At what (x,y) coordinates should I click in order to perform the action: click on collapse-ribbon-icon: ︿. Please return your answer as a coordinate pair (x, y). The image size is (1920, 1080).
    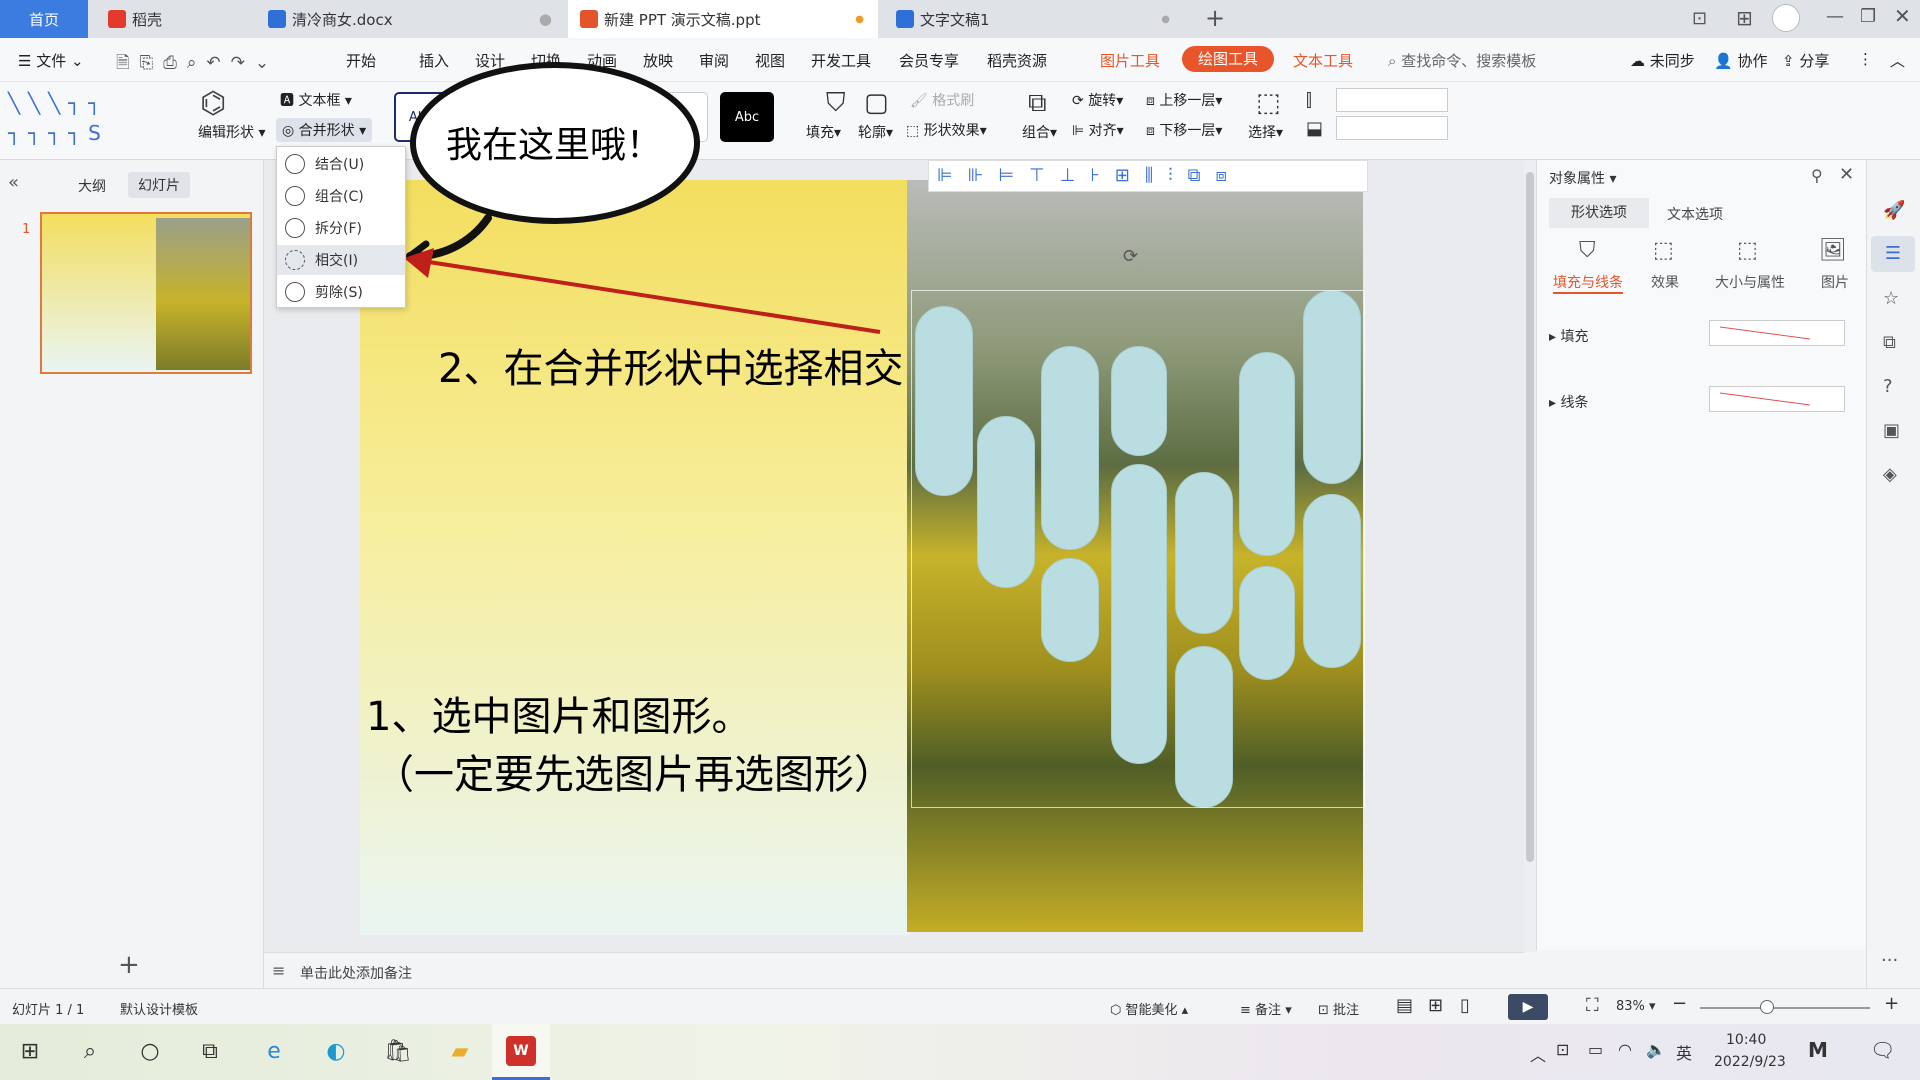
    Looking at the image, I should click on (1897, 60).